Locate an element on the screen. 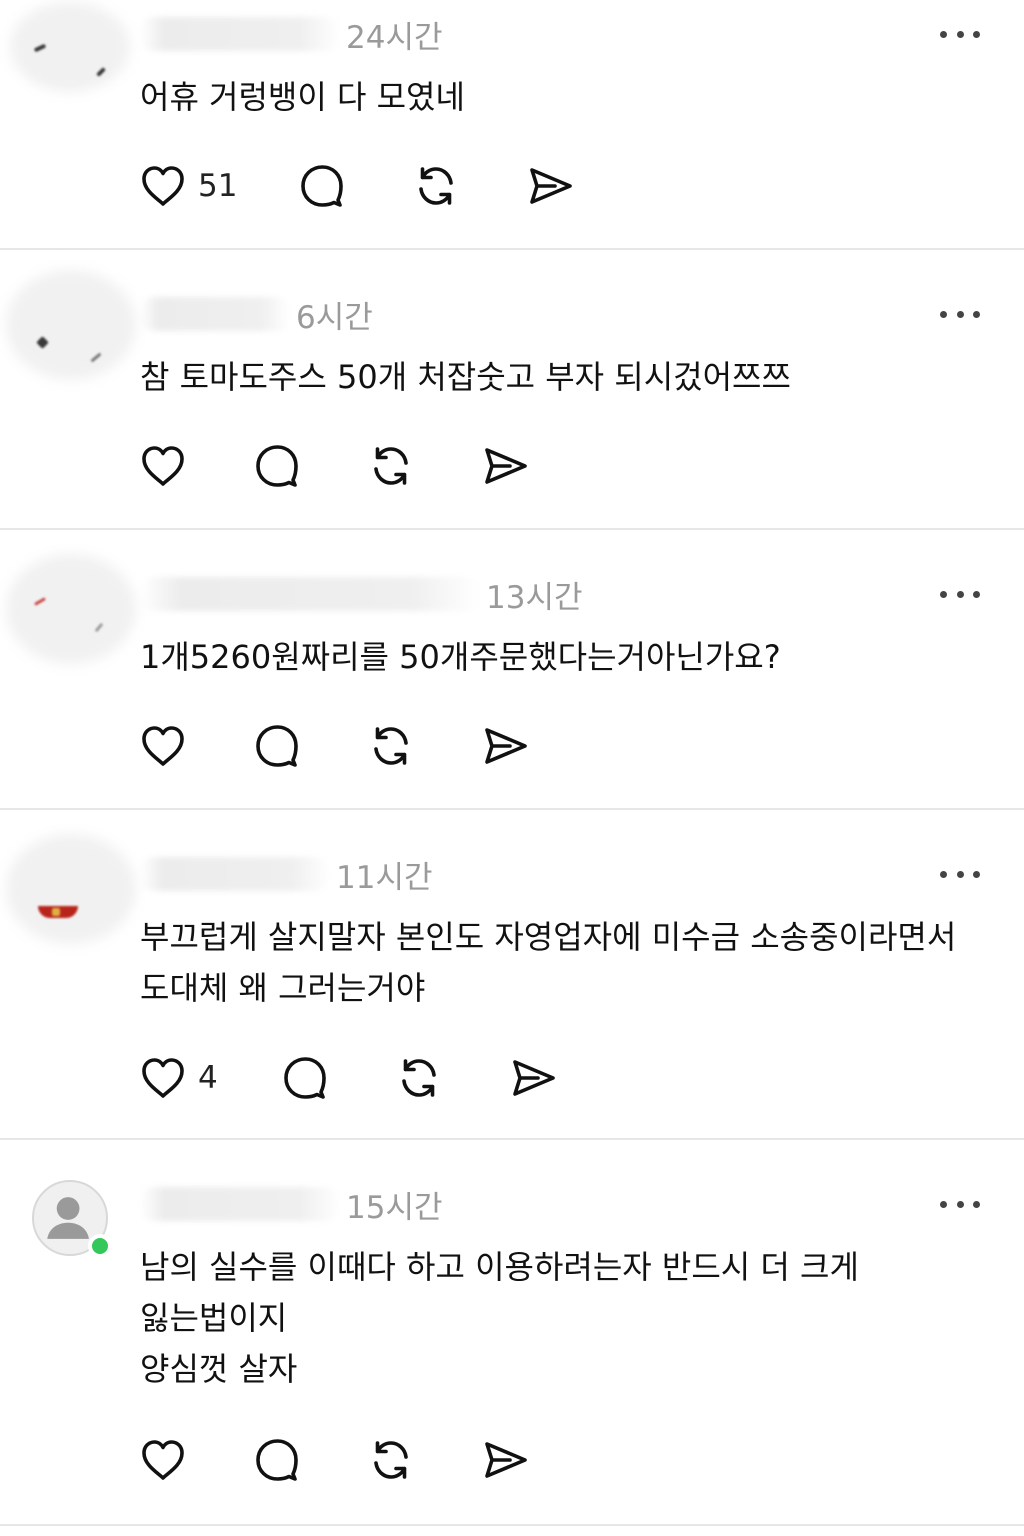 This screenshot has height=1536, width=1024. online-status-dot is located at coordinates (100, 1246).